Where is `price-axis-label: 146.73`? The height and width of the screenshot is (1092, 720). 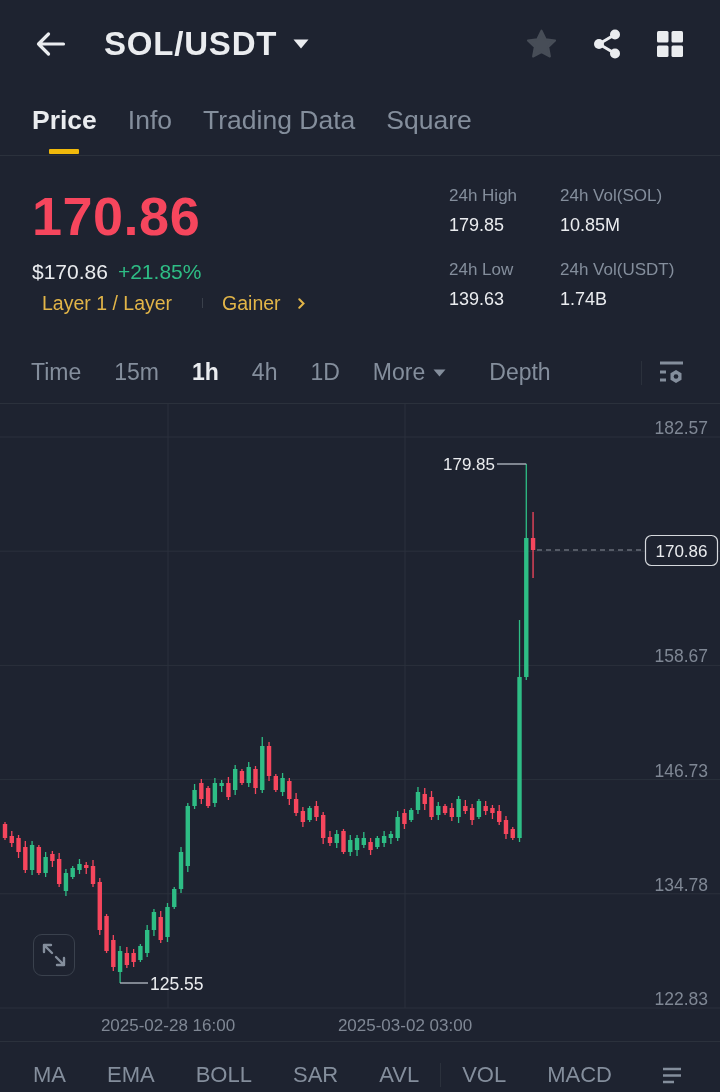 price-axis-label: 146.73 is located at coordinates (681, 770).